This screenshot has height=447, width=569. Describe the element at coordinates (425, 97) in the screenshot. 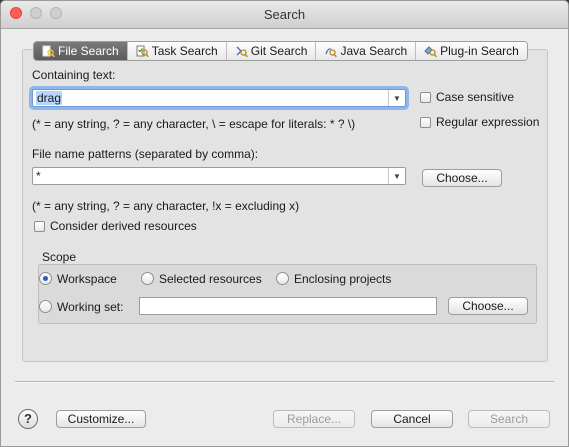

I see `case-sensitive-checkbox` at that location.